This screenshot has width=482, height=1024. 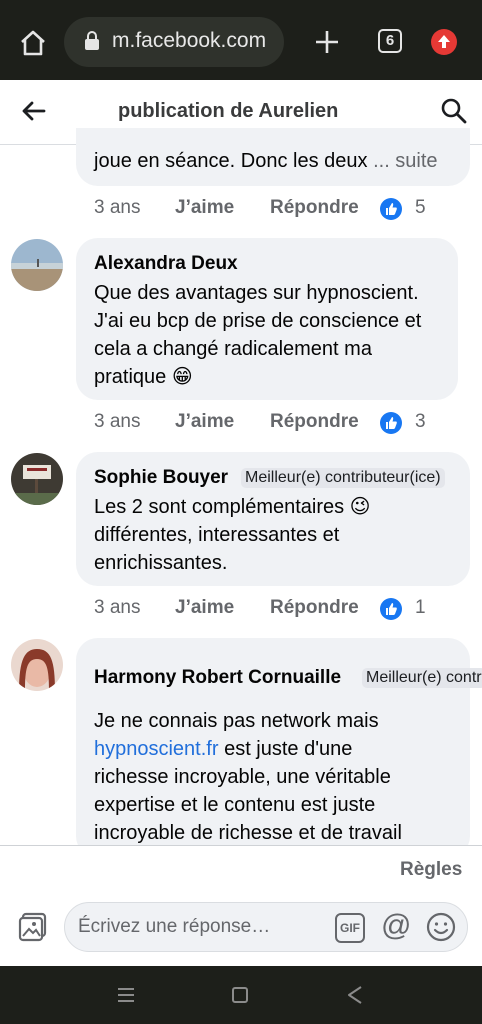 I want to click on comment-author: Sophie Bouyer, so click(x=161, y=478).